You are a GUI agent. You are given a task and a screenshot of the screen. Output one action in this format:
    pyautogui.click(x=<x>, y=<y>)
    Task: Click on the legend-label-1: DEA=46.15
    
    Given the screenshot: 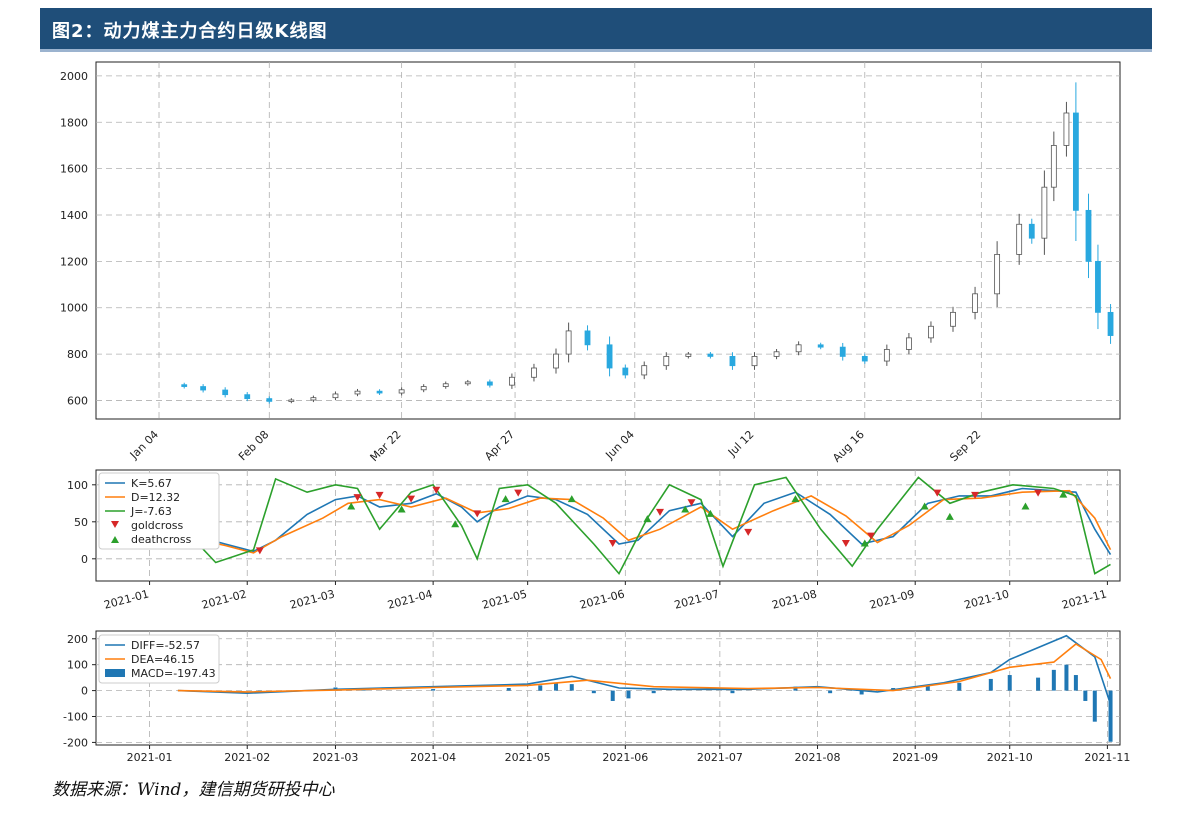 What is the action you would take?
    pyautogui.click(x=163, y=659)
    